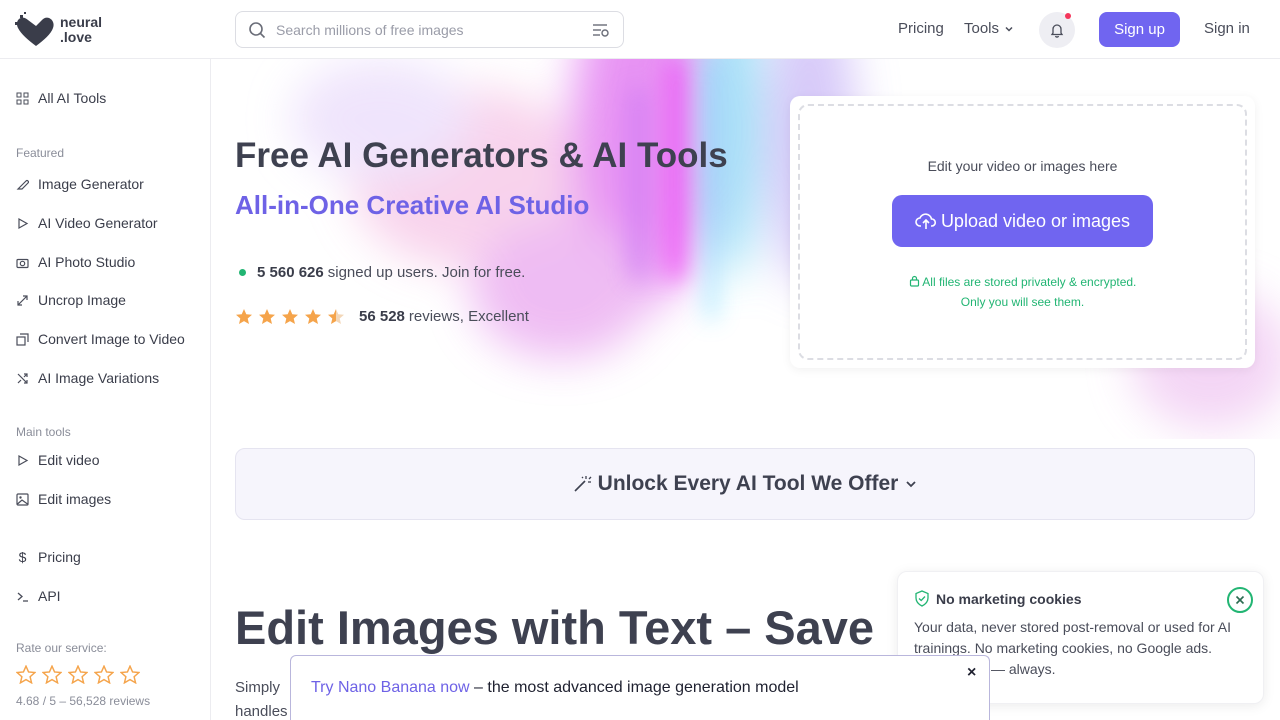 Image resolution: width=1280 pixels, height=720 pixels. What do you see at coordinates (76, 37) in the screenshot?
I see `logo-line-2: .love` at bounding box center [76, 37].